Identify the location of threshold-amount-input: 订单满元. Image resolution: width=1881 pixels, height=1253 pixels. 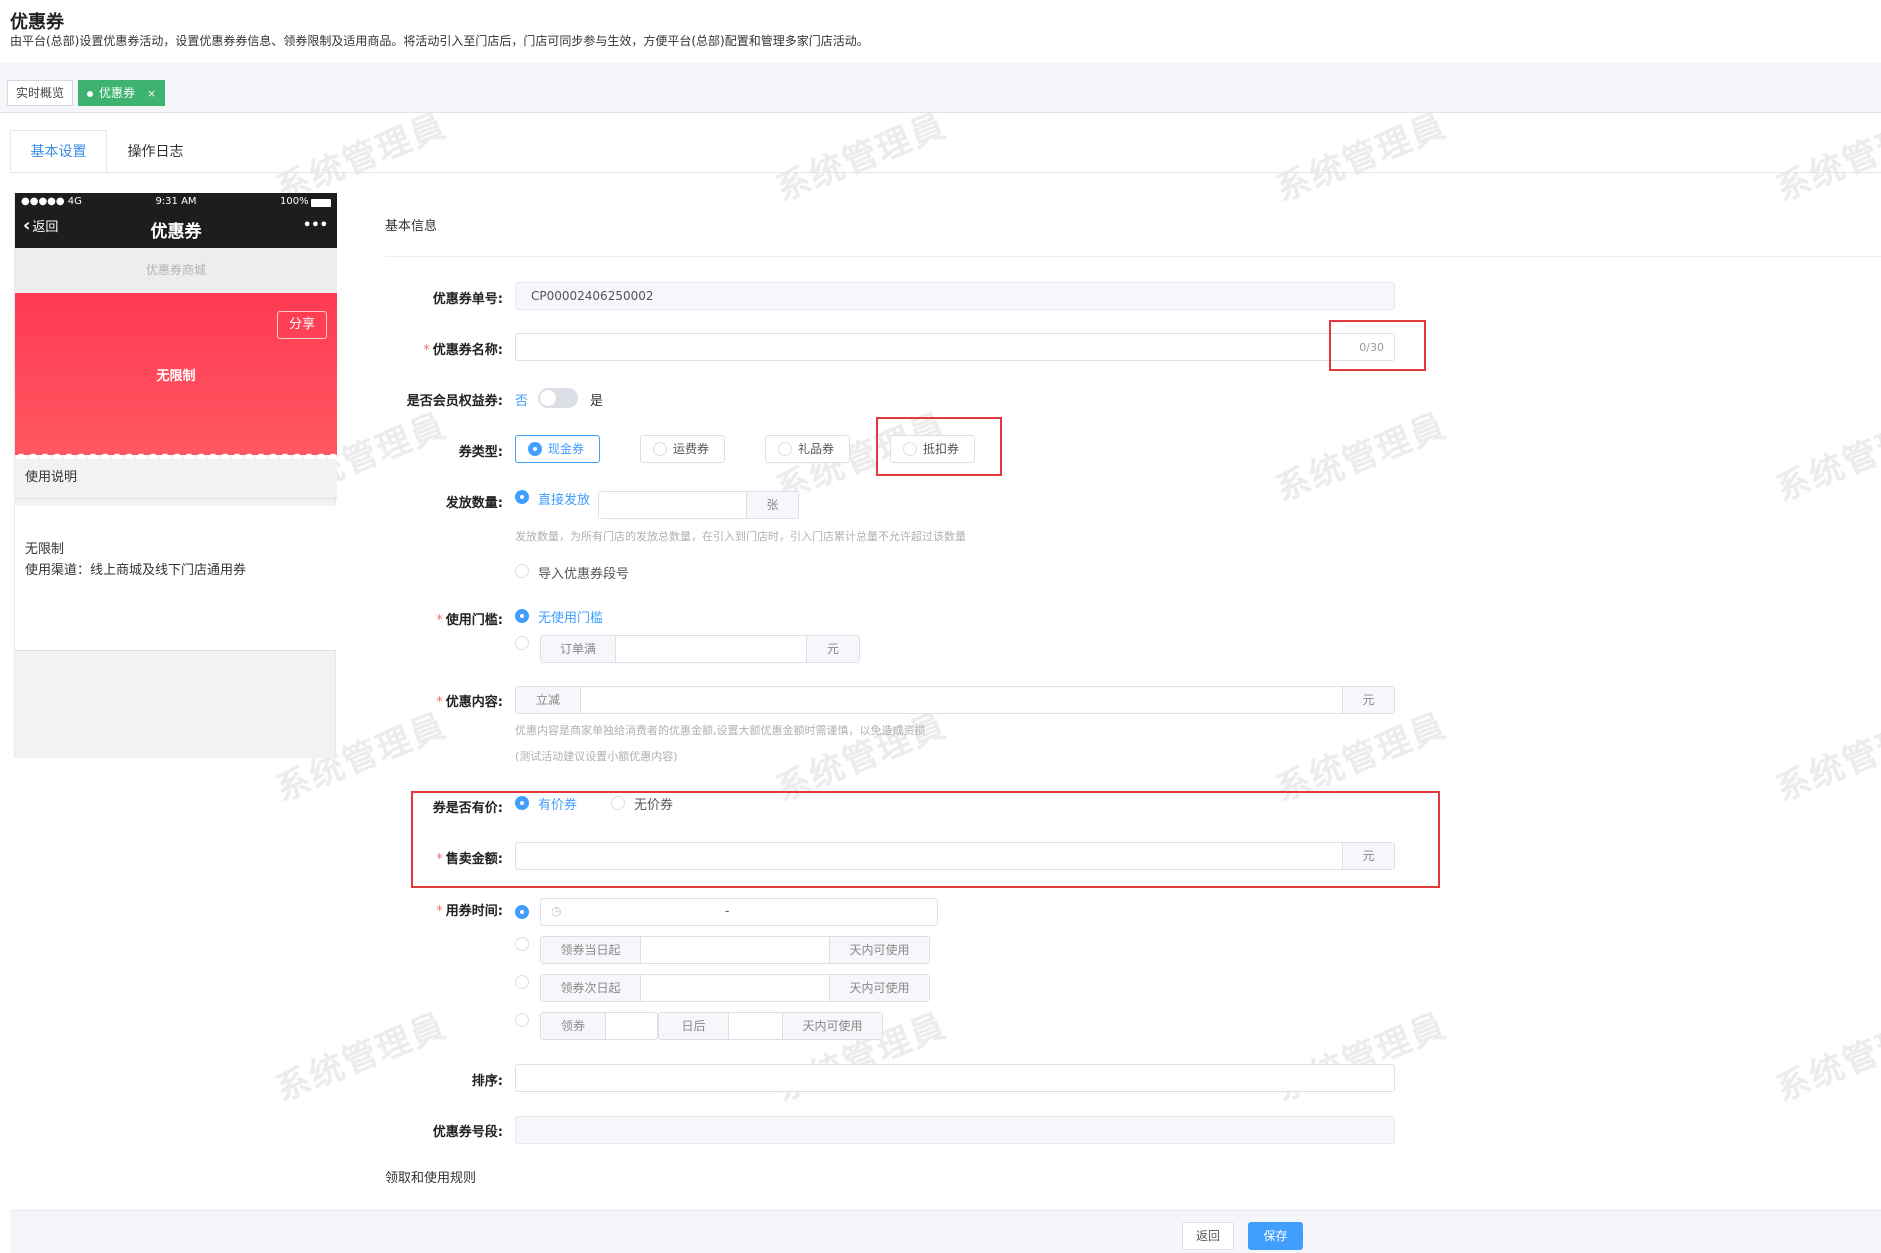
(700, 649).